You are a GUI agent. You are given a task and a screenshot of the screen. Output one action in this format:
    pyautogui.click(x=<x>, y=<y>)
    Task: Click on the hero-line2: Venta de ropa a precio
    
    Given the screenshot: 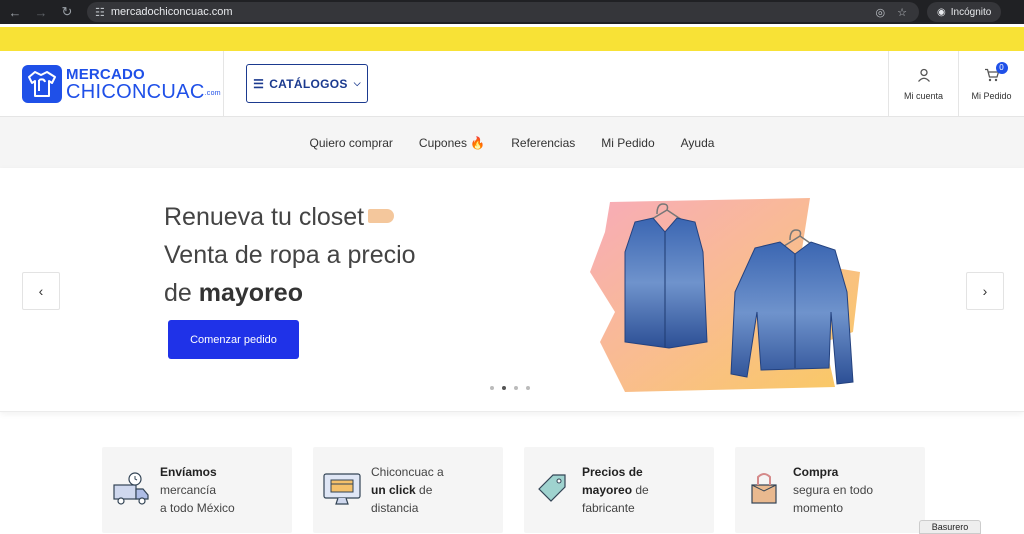 What is the action you would take?
    pyautogui.click(x=290, y=255)
    